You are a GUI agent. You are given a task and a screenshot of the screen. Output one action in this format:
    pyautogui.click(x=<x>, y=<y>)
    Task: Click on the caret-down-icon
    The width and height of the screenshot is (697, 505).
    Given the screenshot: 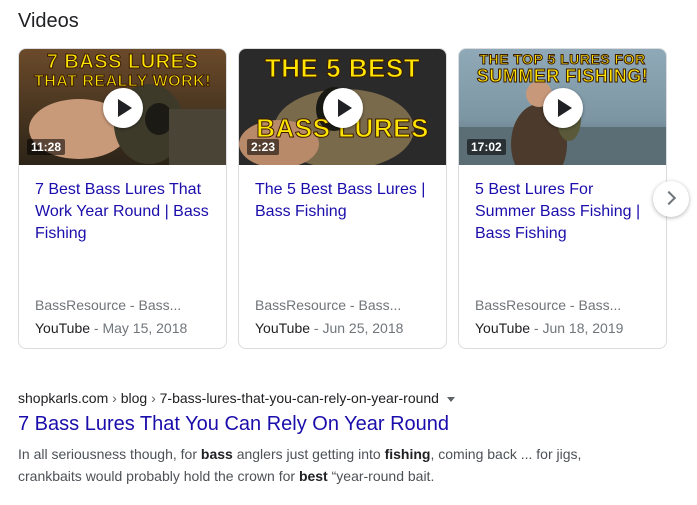 What is the action you would take?
    pyautogui.click(x=450, y=399)
    